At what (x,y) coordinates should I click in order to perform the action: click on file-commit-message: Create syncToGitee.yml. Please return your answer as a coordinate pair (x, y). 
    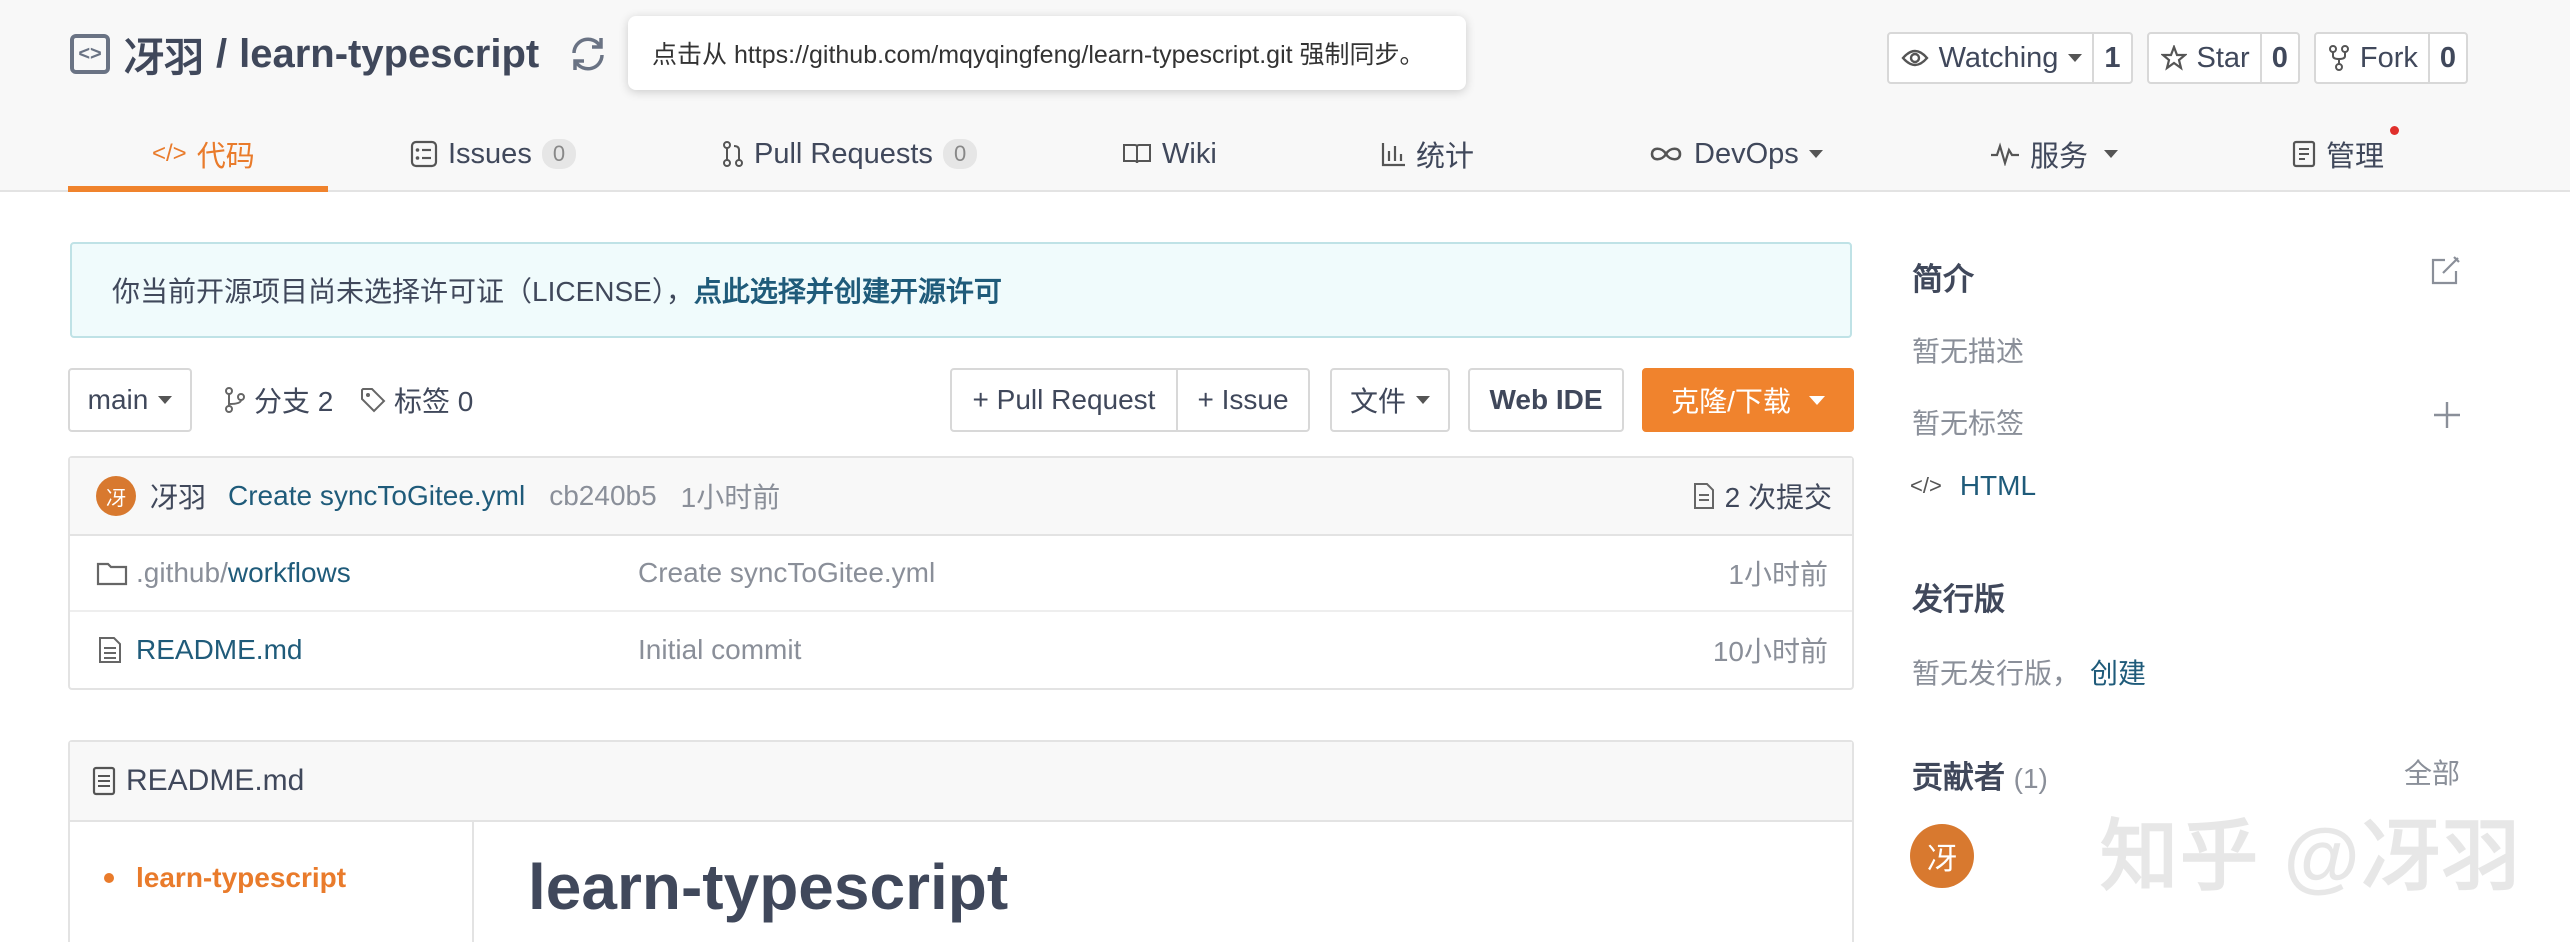
    Looking at the image, I should click on (786, 573).